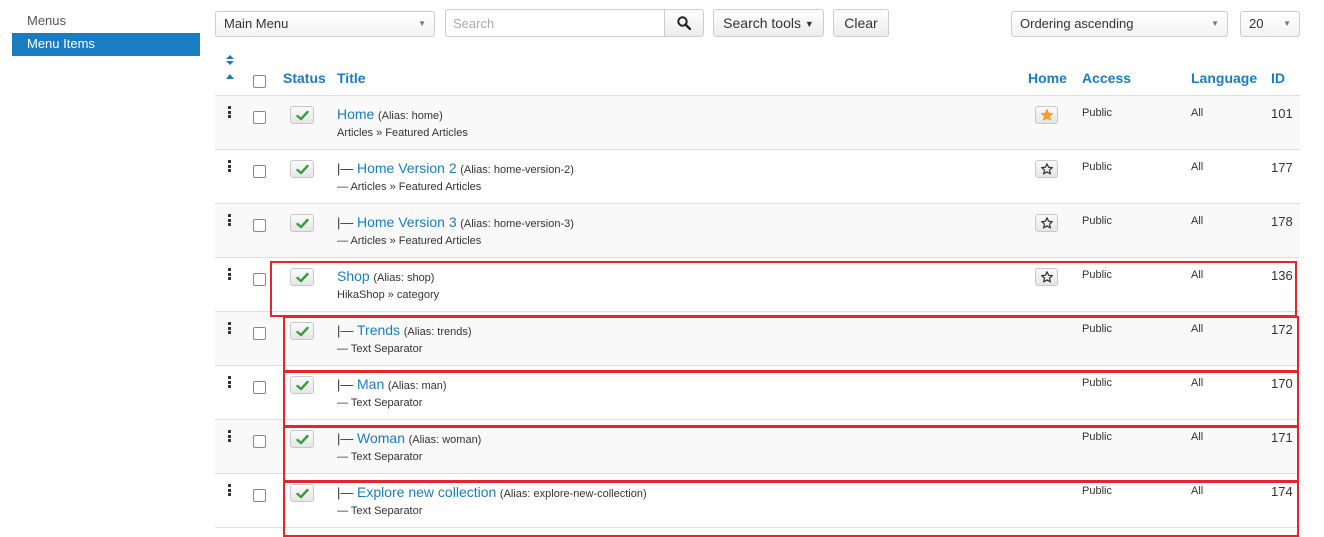 Image resolution: width=1324 pixels, height=537 pixels. Describe the element at coordinates (355, 114) in the screenshot. I see `menu-item-title-link: Home` at that location.